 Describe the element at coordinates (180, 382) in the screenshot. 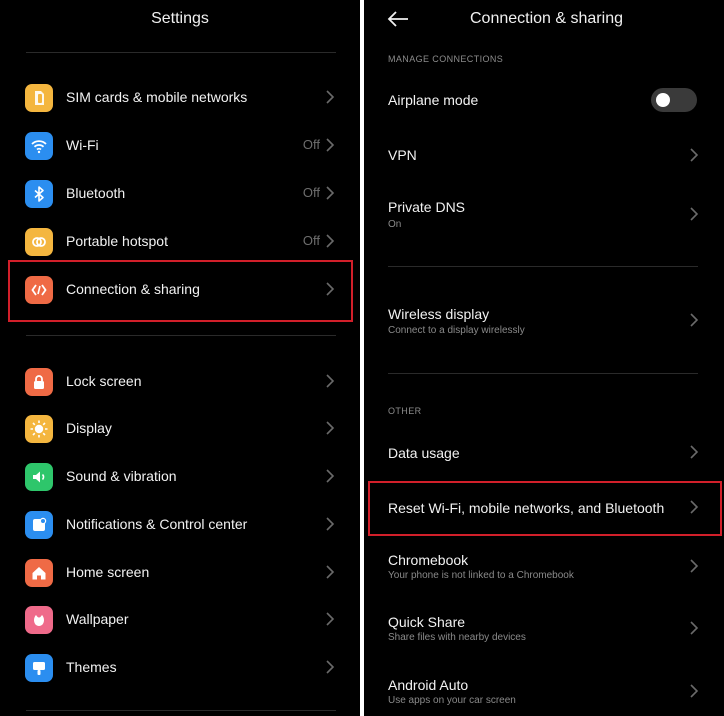

I see `settings-item-lock-screen: Lock screen` at that location.